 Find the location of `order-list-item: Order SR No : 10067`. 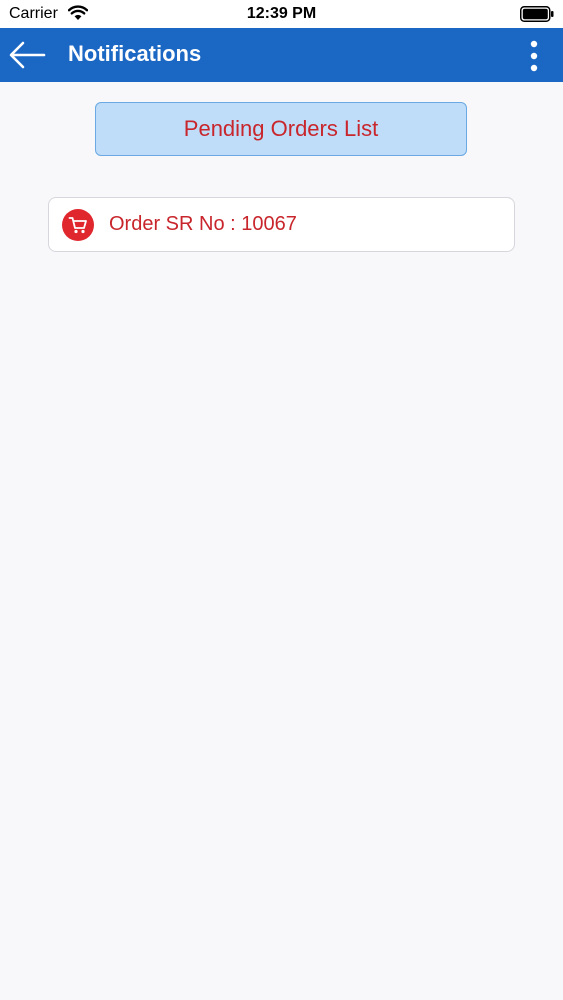

order-list-item: Order SR No : 10067 is located at coordinates (281, 224).